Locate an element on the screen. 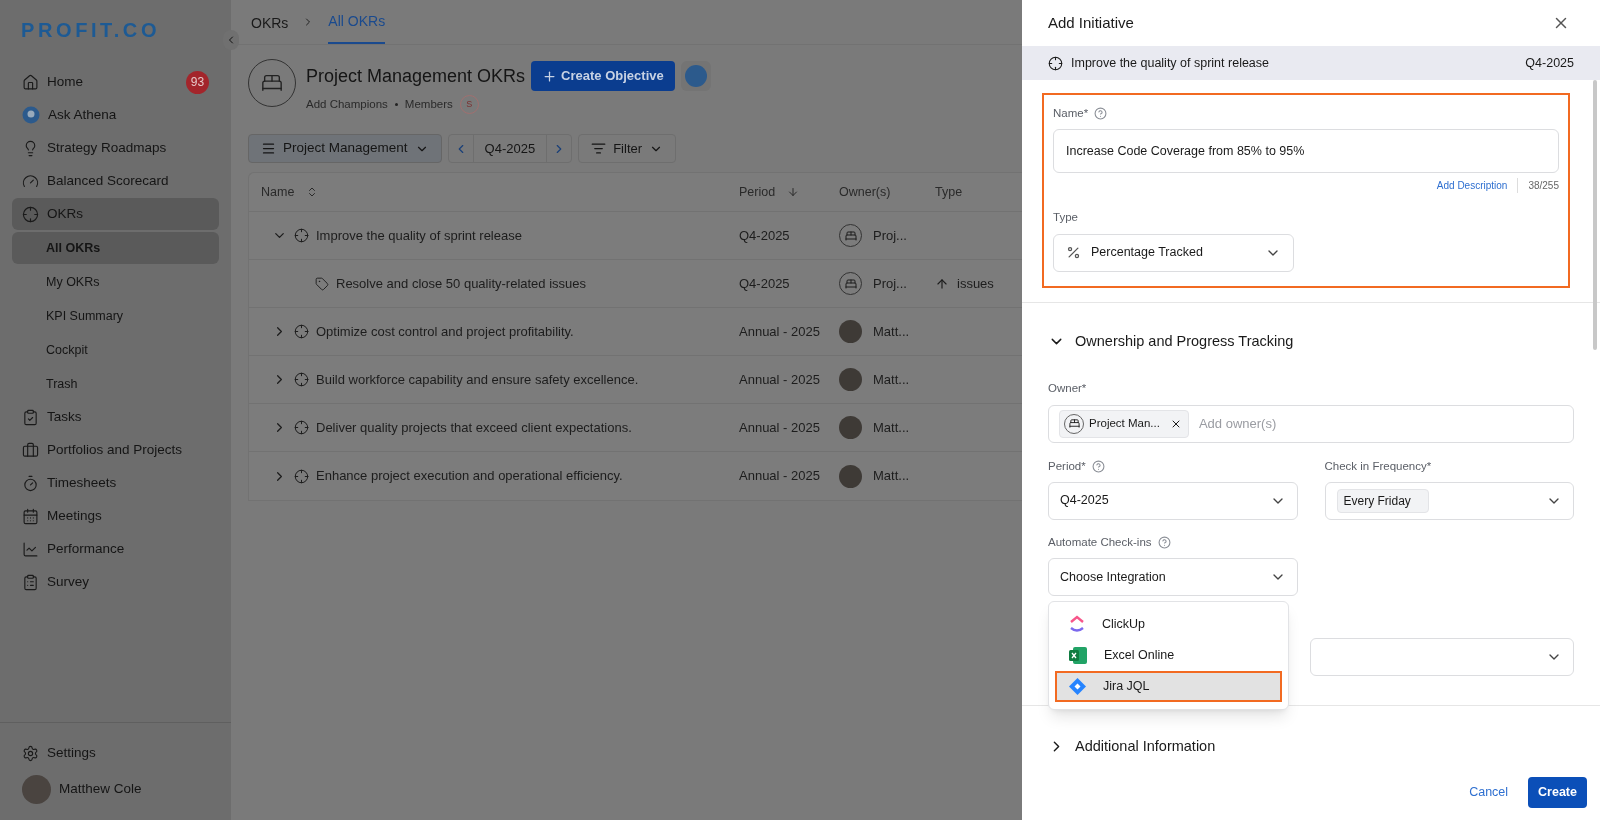  breadcrumb-link: All OKRs is located at coordinates (357, 27).